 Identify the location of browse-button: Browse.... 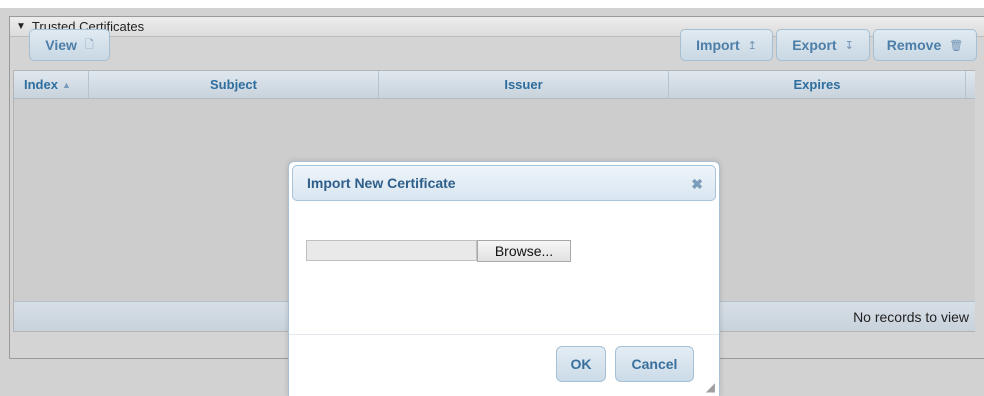
(524, 251).